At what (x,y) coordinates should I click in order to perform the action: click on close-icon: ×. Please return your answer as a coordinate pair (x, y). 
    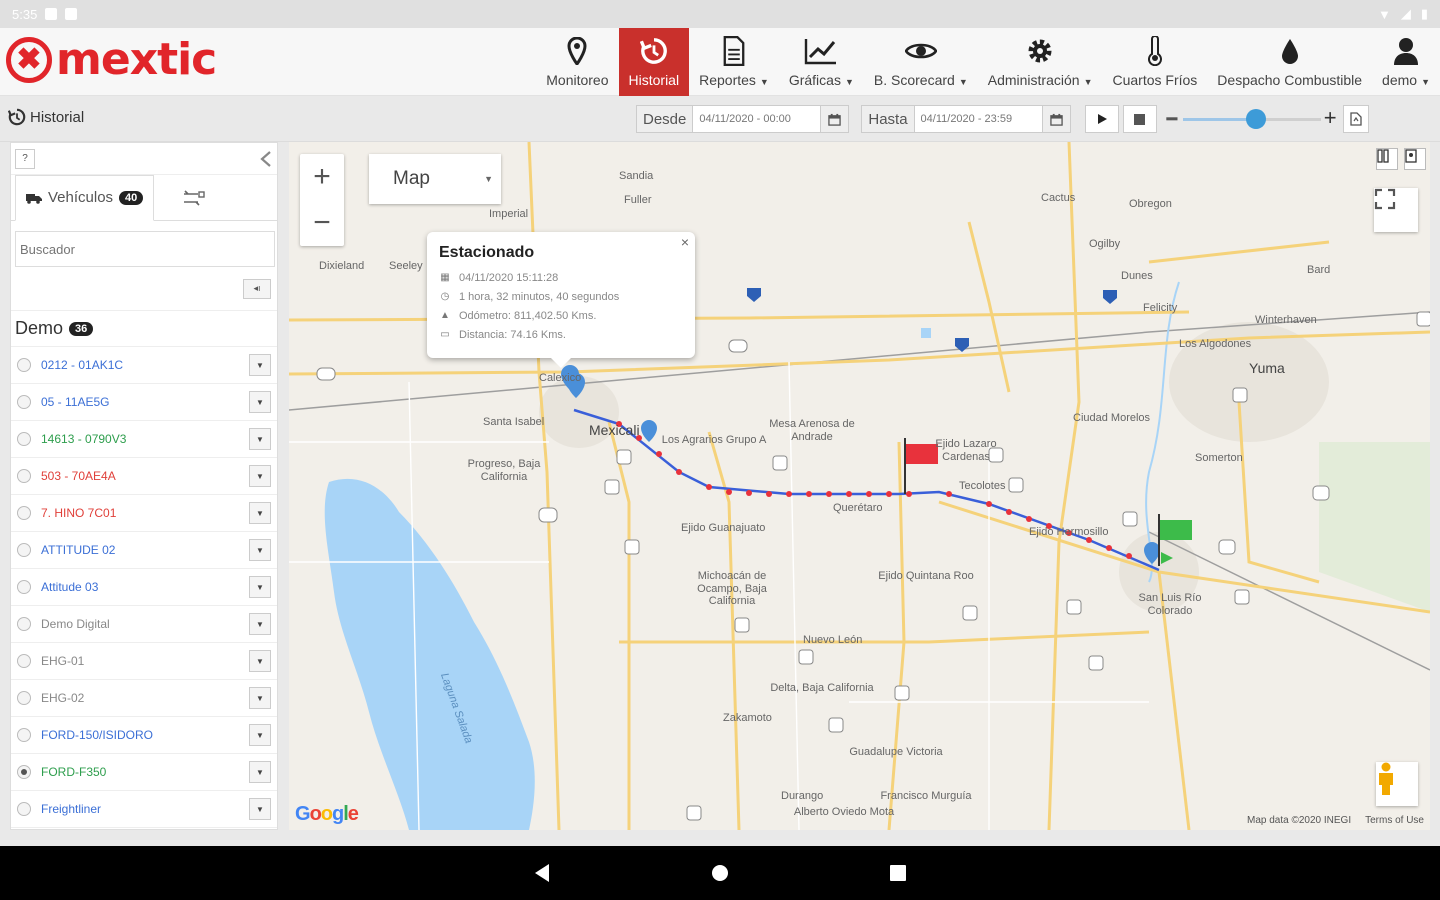
    Looking at the image, I should click on (685, 242).